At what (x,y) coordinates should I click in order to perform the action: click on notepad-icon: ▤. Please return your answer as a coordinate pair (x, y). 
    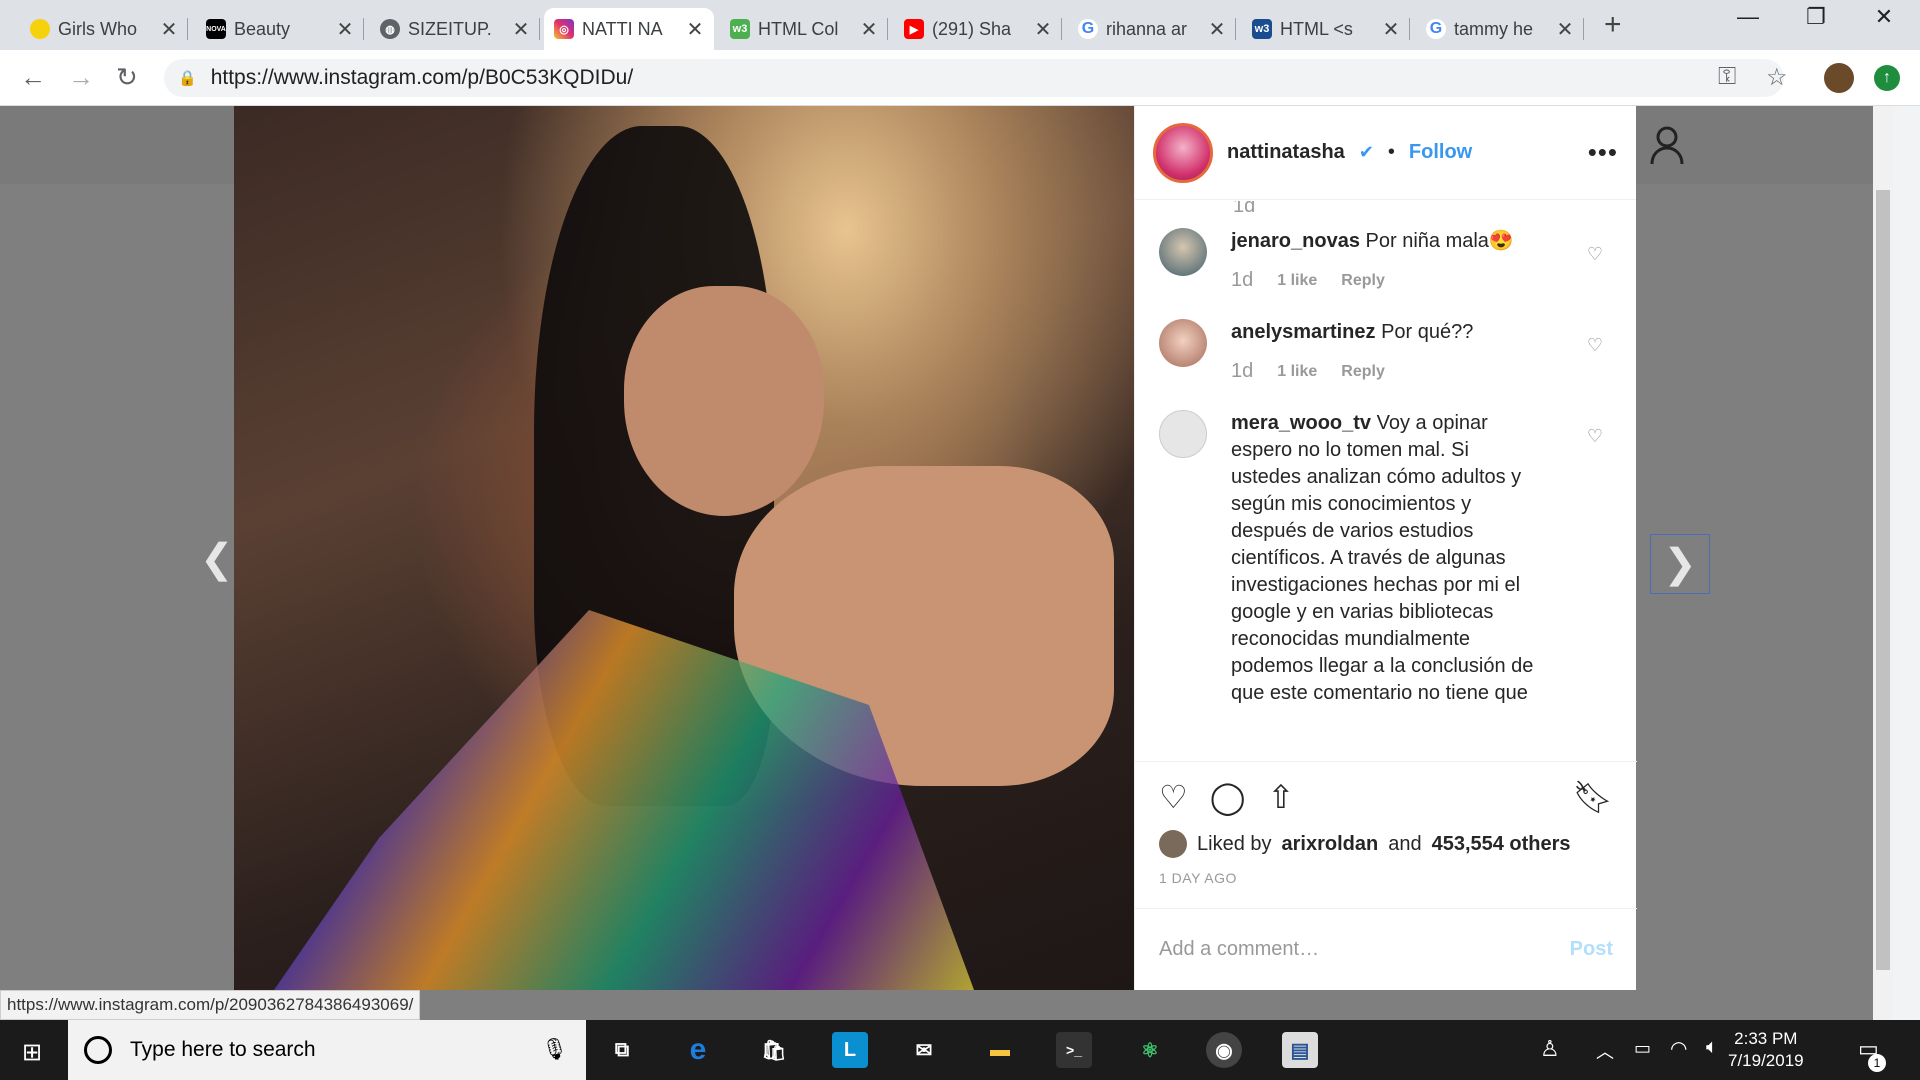
    Looking at the image, I should click on (1300, 1050).